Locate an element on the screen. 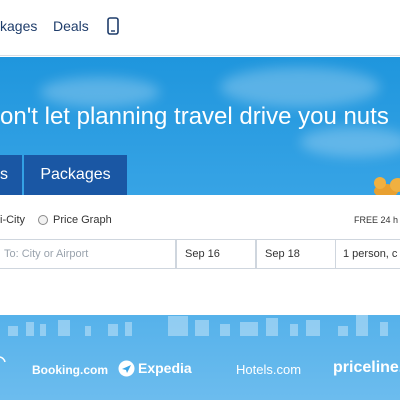  tab-flights: s is located at coordinates (11, 175).